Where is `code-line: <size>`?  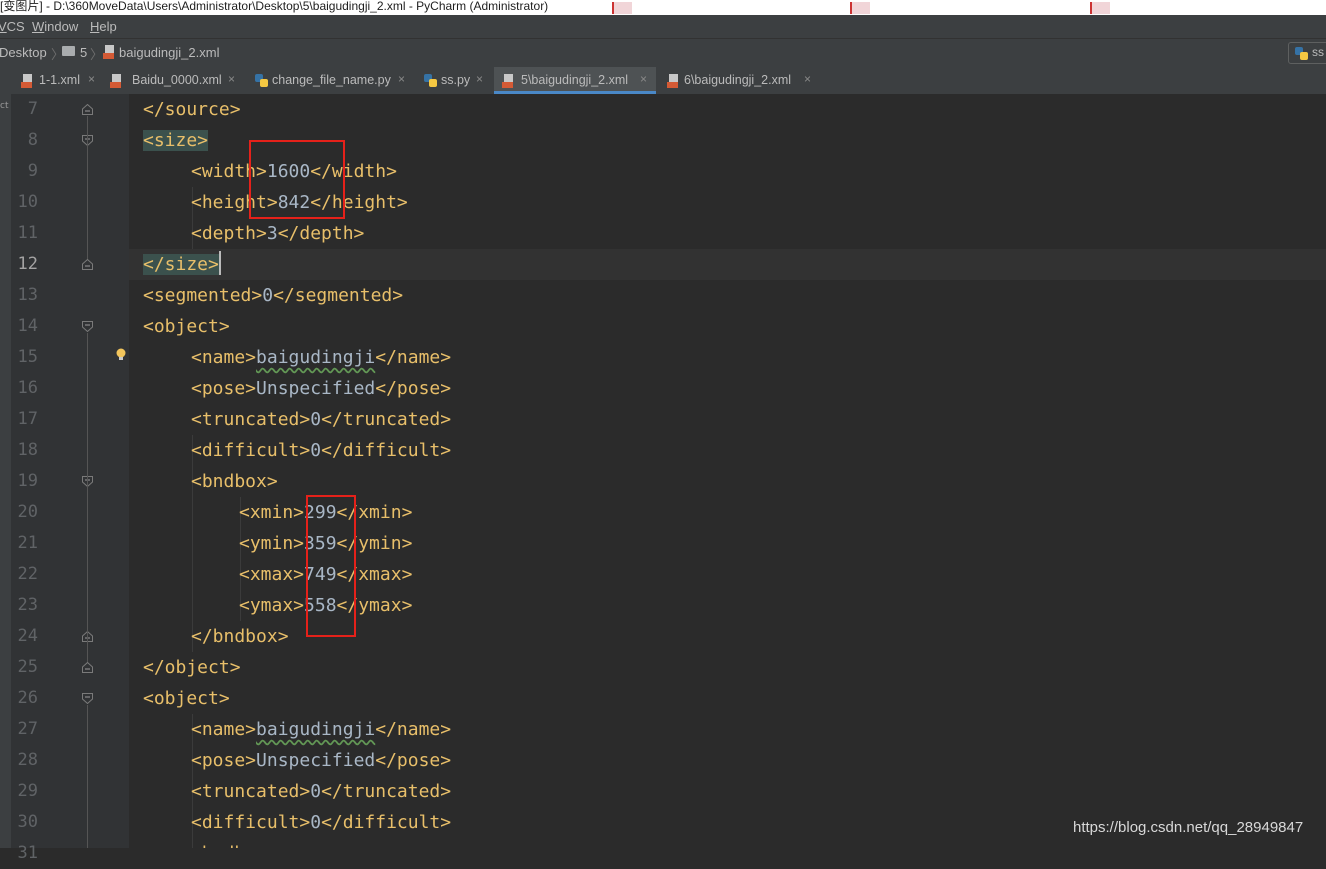 code-line: <size> is located at coordinates (176, 140).